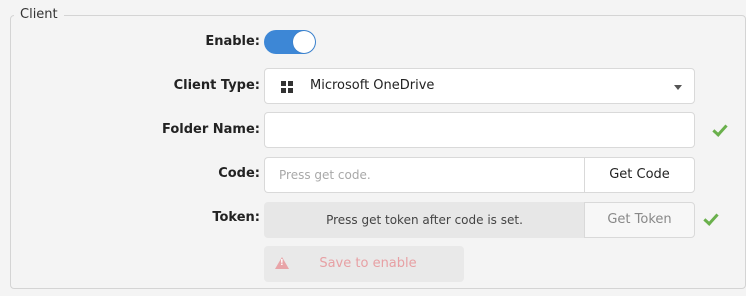 The height and width of the screenshot is (296, 746). I want to click on token-status: Press get token after code is set., so click(424, 220).